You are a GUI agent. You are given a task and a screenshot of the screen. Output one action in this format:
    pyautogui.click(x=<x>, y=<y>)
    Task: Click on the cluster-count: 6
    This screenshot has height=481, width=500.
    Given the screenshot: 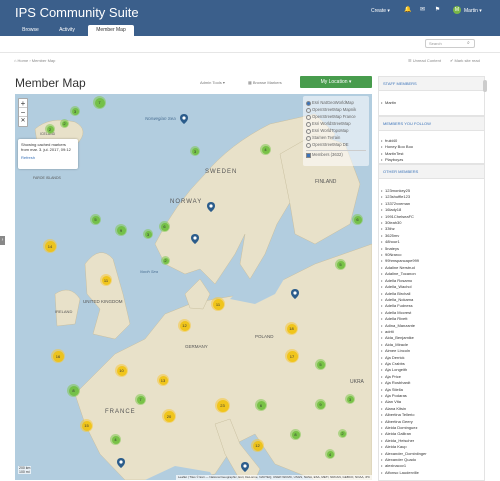 What is the action you would take?
    pyautogui.click(x=164, y=226)
    